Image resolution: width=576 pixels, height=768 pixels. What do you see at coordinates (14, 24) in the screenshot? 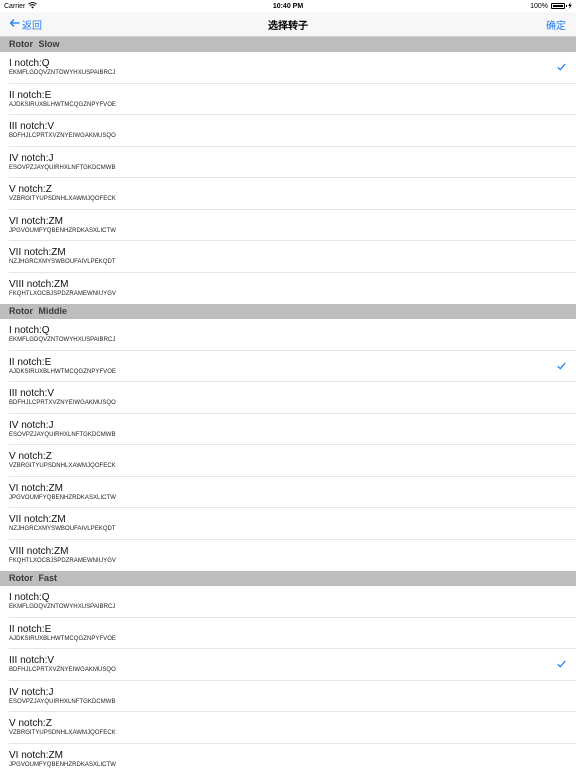
I see `back-arrow-icon` at bounding box center [14, 24].